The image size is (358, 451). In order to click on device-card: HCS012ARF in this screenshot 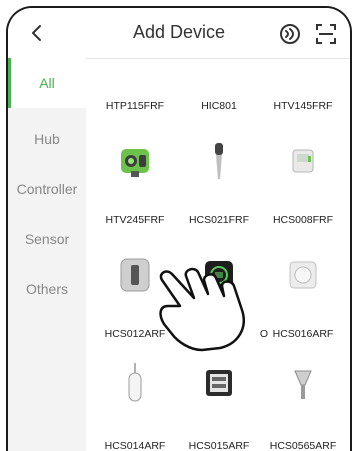, I will do `click(135, 295)`.